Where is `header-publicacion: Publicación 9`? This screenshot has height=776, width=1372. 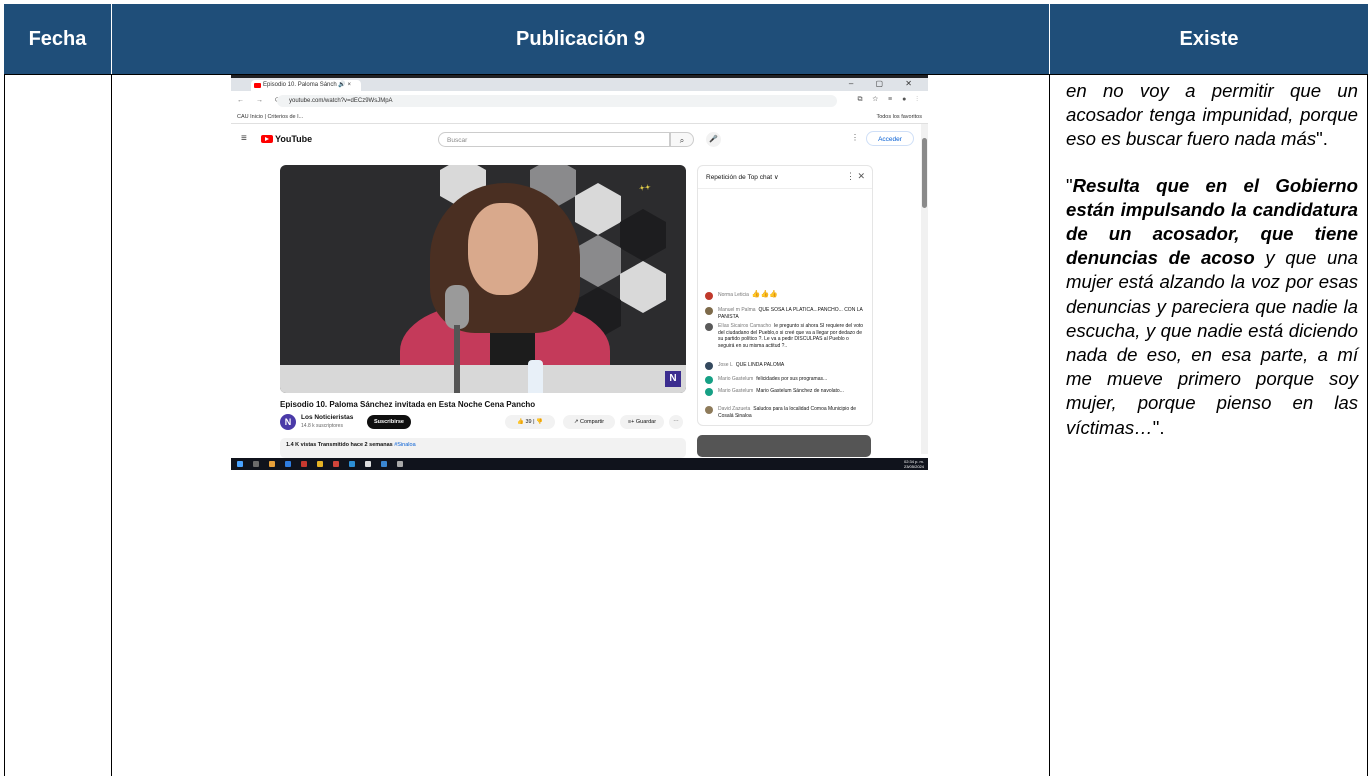
header-publicacion: Publicación 9 is located at coordinates (580, 39).